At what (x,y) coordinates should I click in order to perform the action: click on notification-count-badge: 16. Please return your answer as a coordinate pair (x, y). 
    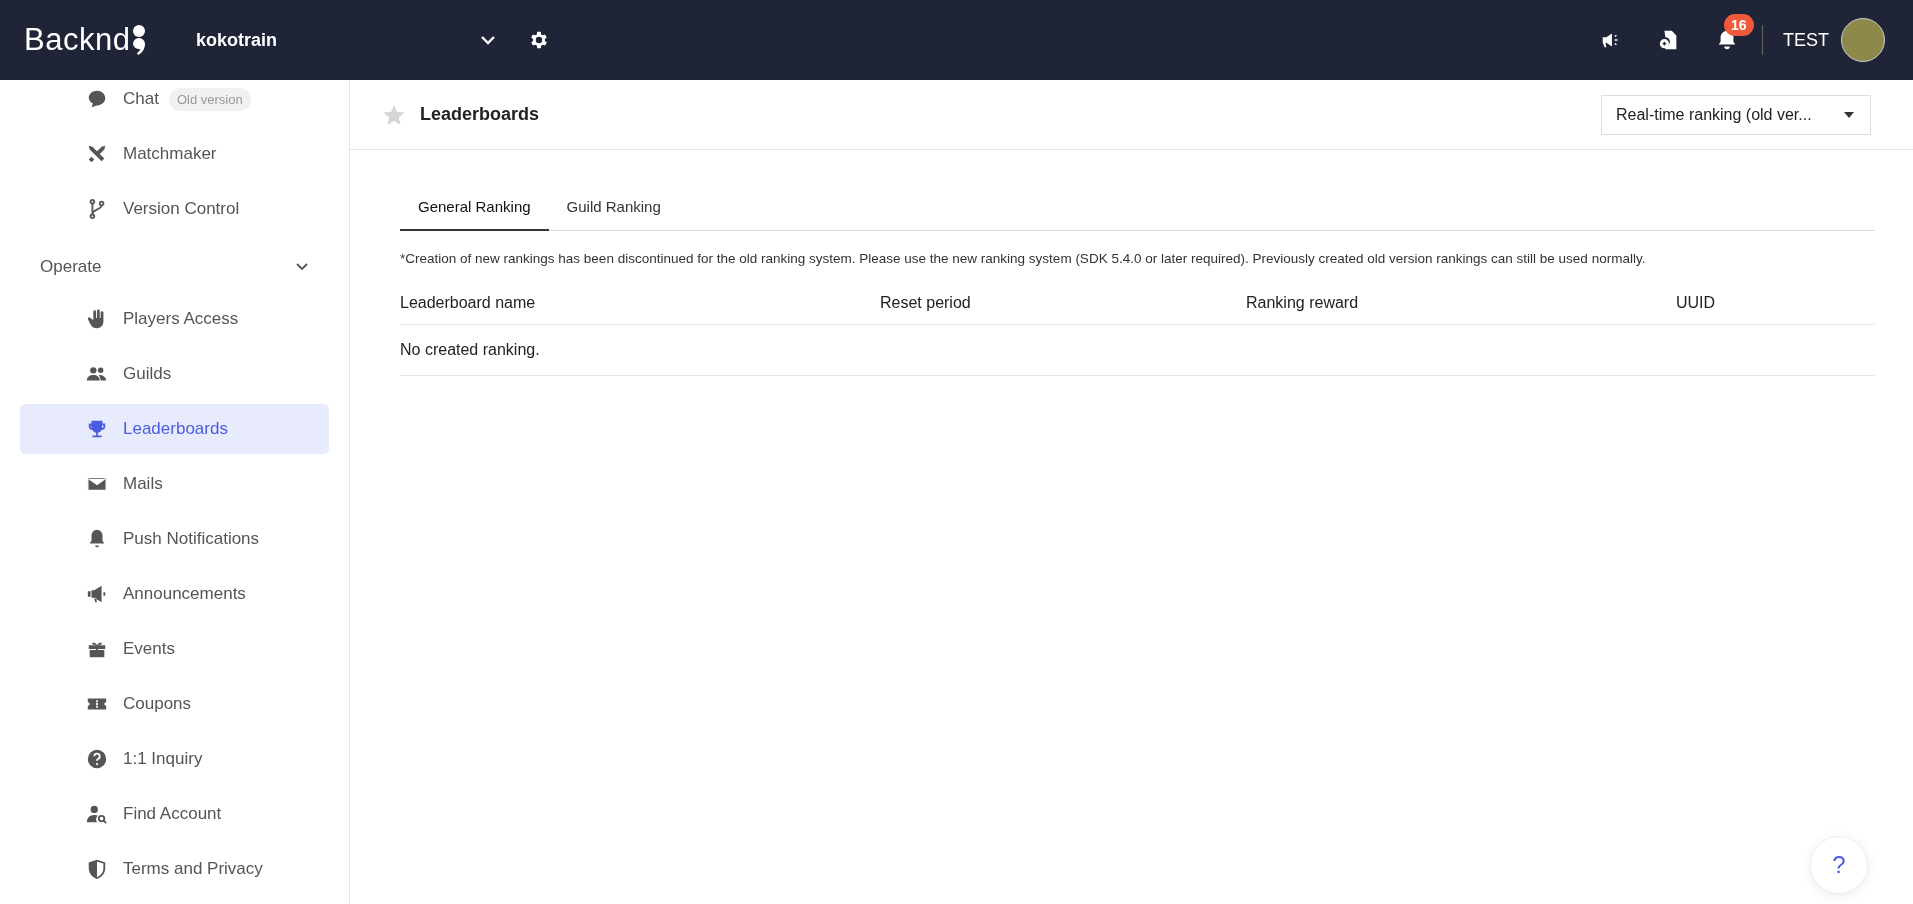
    Looking at the image, I should click on (1739, 25).